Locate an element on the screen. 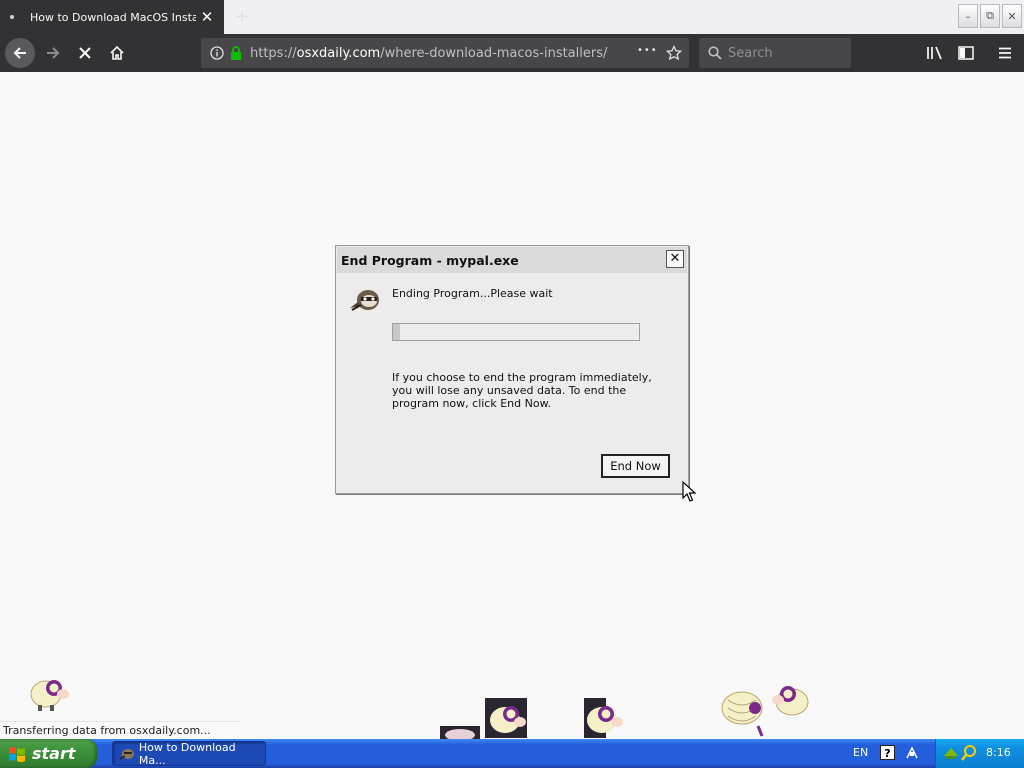  star-icon is located at coordinates (674, 53).